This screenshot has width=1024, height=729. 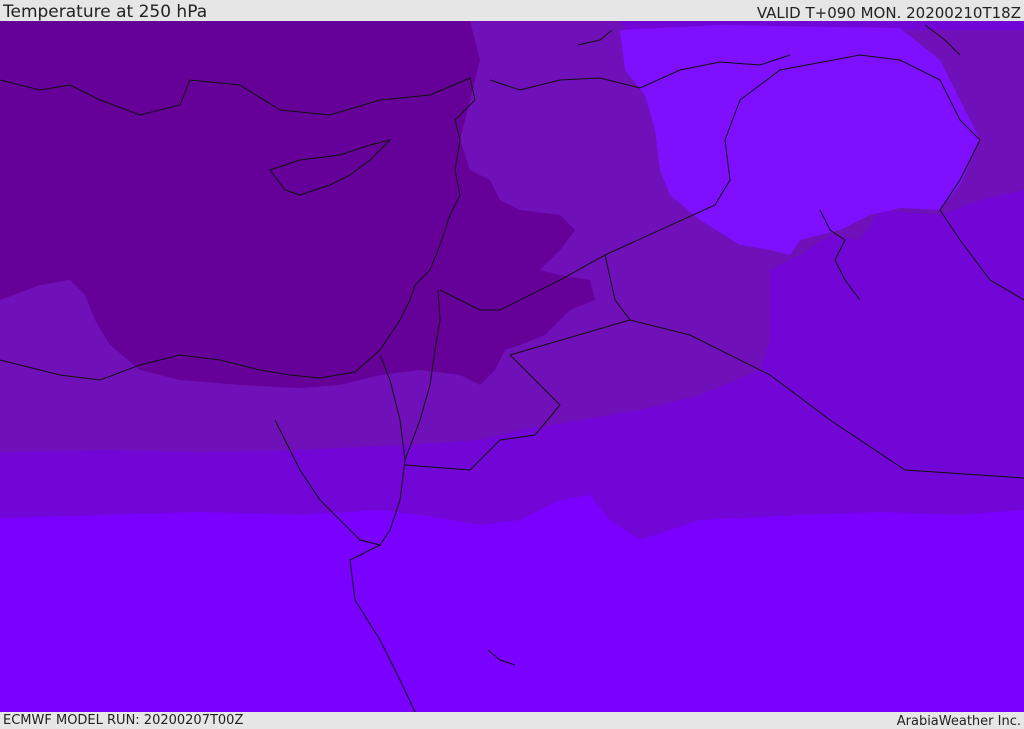 I want to click on map-title: Temperature at 250 hPa, so click(x=105, y=12).